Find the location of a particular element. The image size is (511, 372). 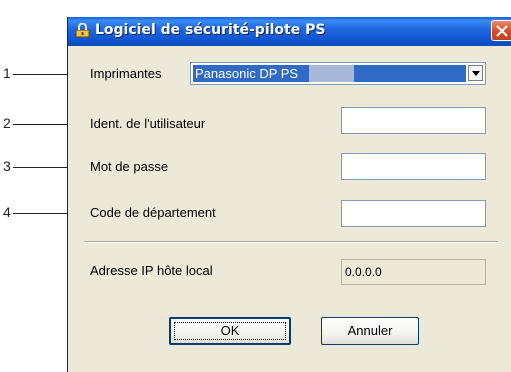

cancel-button-label: Annuler is located at coordinates (370, 330).